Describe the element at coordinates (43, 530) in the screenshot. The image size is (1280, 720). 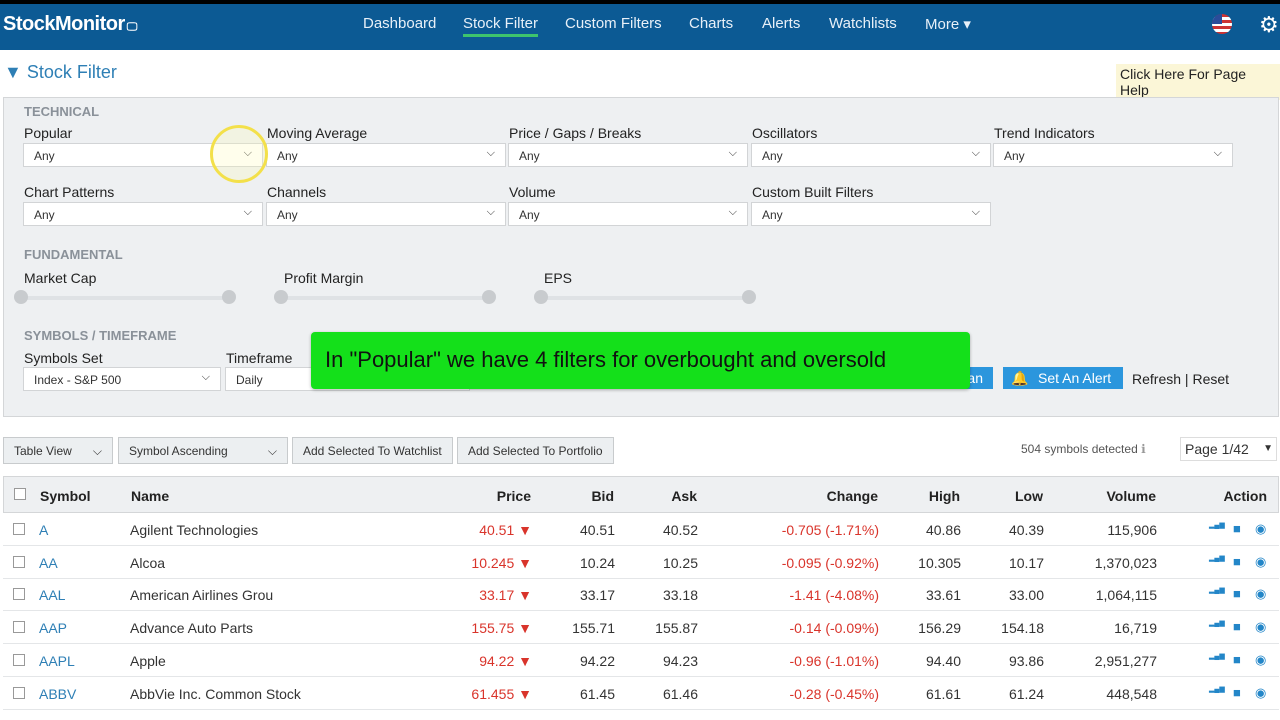
I see `symbol-link: A` at that location.